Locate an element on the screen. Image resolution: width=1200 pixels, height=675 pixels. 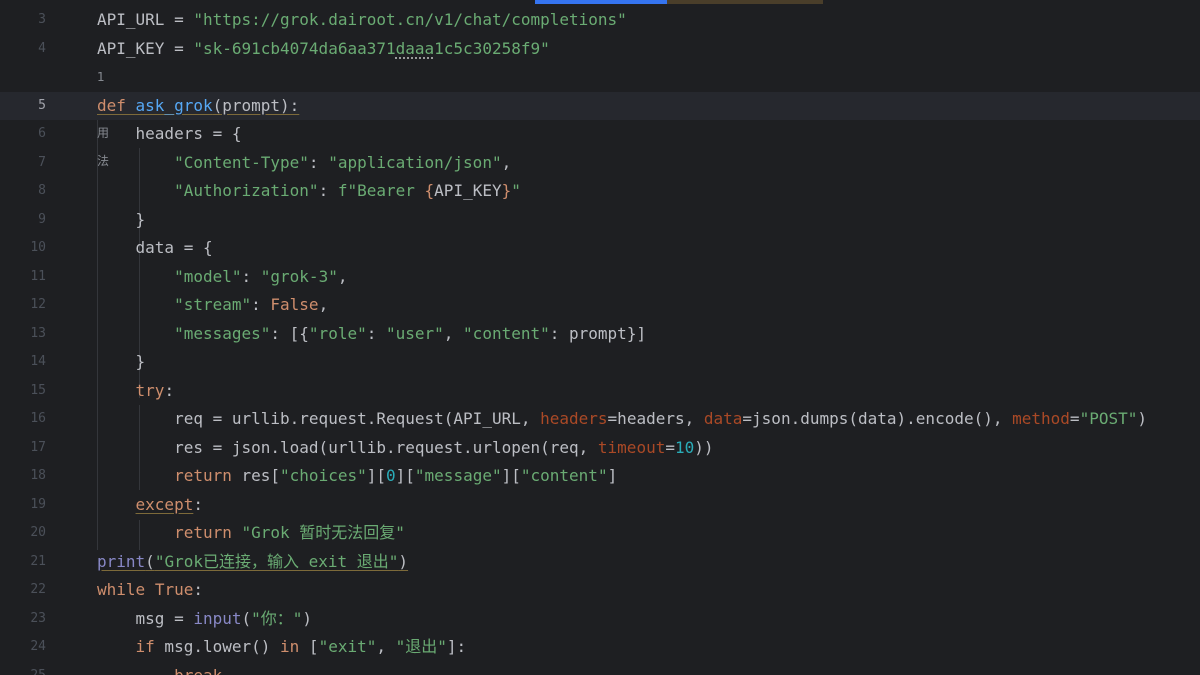
code-text: try: is located at coordinates (136, 391).